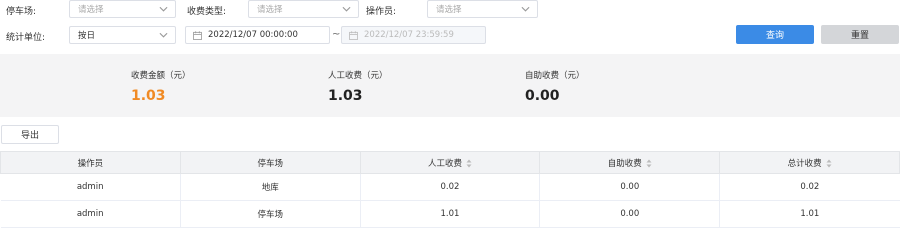  I want to click on table-header-row: 操作员 停车场 人工收费 自助收费 总计收费, so click(450, 162).